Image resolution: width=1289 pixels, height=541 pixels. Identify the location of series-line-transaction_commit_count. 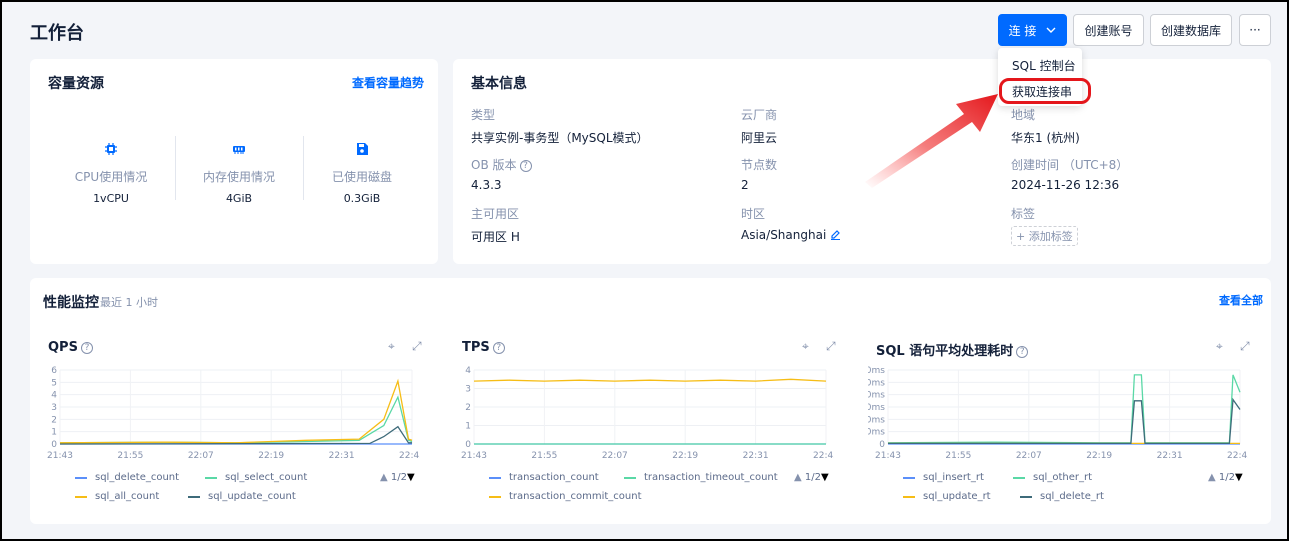
(650, 380).